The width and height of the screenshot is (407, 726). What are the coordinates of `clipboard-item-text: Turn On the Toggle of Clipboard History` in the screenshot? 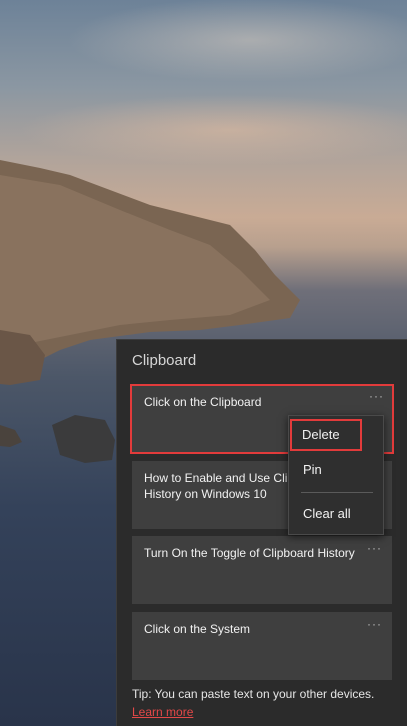 It's located at (249, 553).